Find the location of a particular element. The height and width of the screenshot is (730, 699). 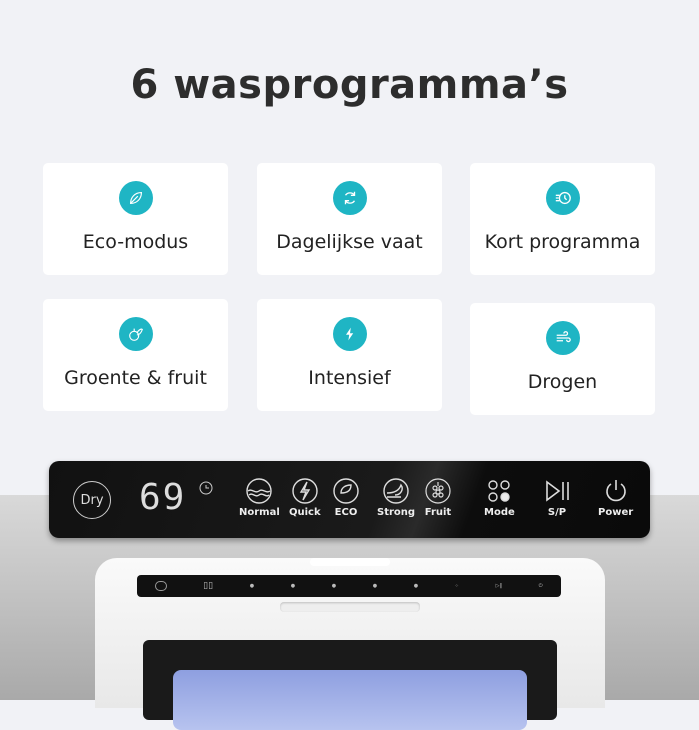

program-card-vegetables: Groente & fruit is located at coordinates (135, 355).